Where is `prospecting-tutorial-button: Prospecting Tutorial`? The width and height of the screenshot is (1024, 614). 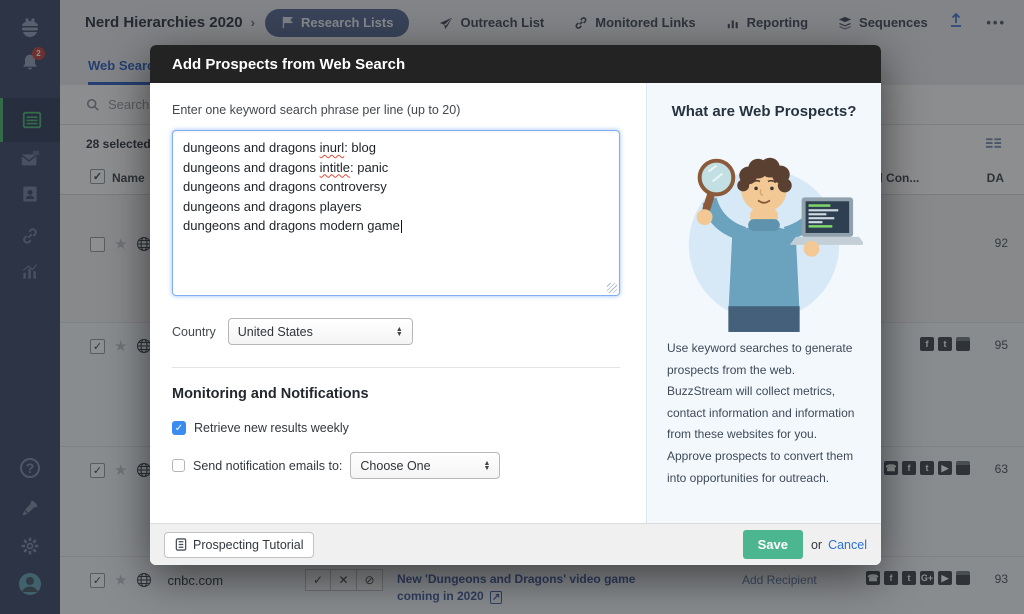
prospecting-tutorial-button: Prospecting Tutorial is located at coordinates (239, 544).